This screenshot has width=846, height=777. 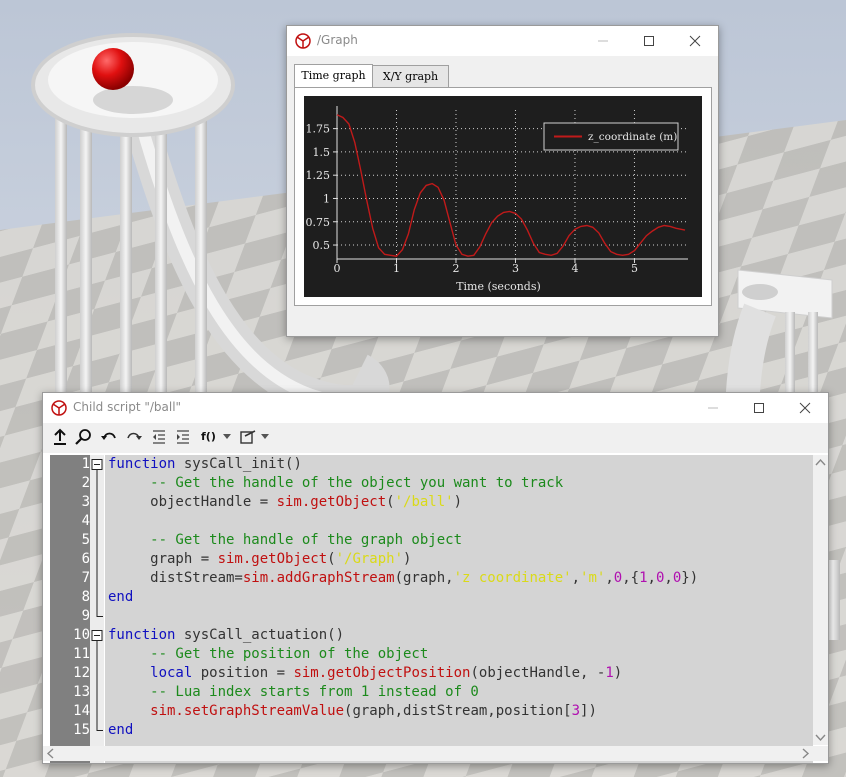 What do you see at coordinates (331, 559) in the screenshot?
I see `code-token: (` at bounding box center [331, 559].